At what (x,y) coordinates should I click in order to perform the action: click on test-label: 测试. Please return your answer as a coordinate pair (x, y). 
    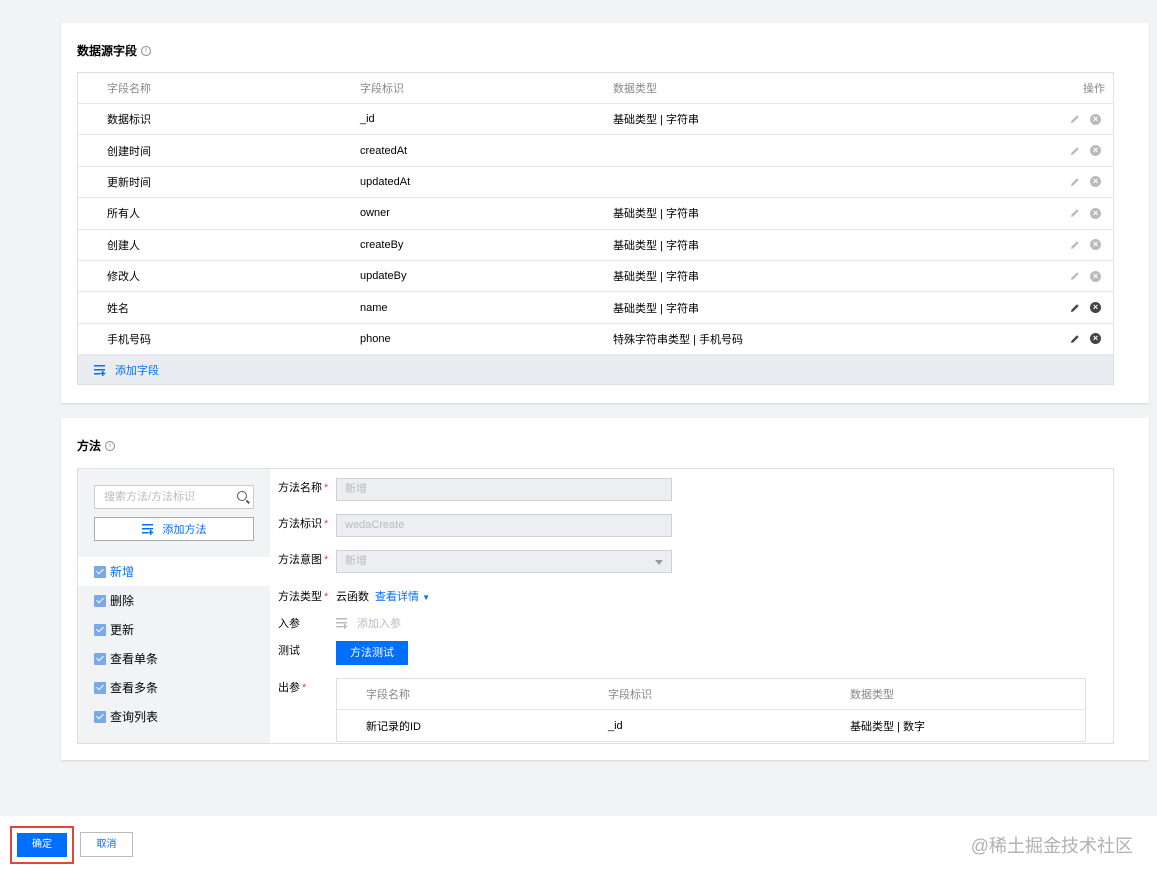
    Looking at the image, I should click on (289, 651).